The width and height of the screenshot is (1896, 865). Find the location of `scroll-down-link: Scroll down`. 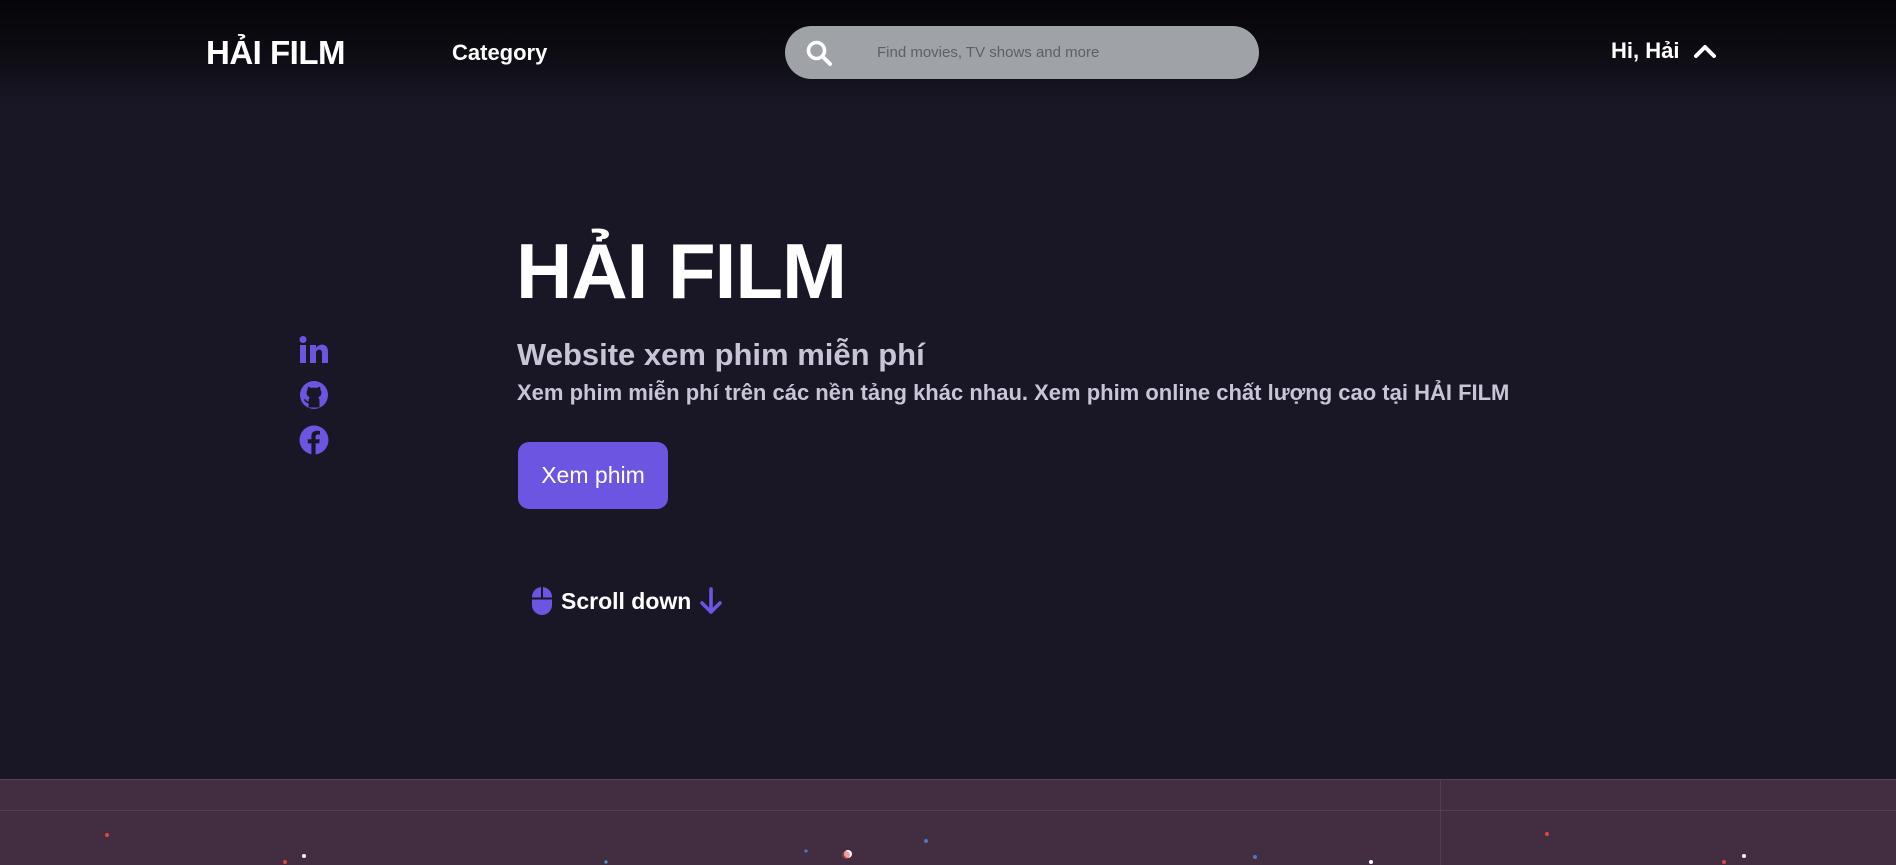

scroll-down-link: Scroll down is located at coordinates (627, 601).